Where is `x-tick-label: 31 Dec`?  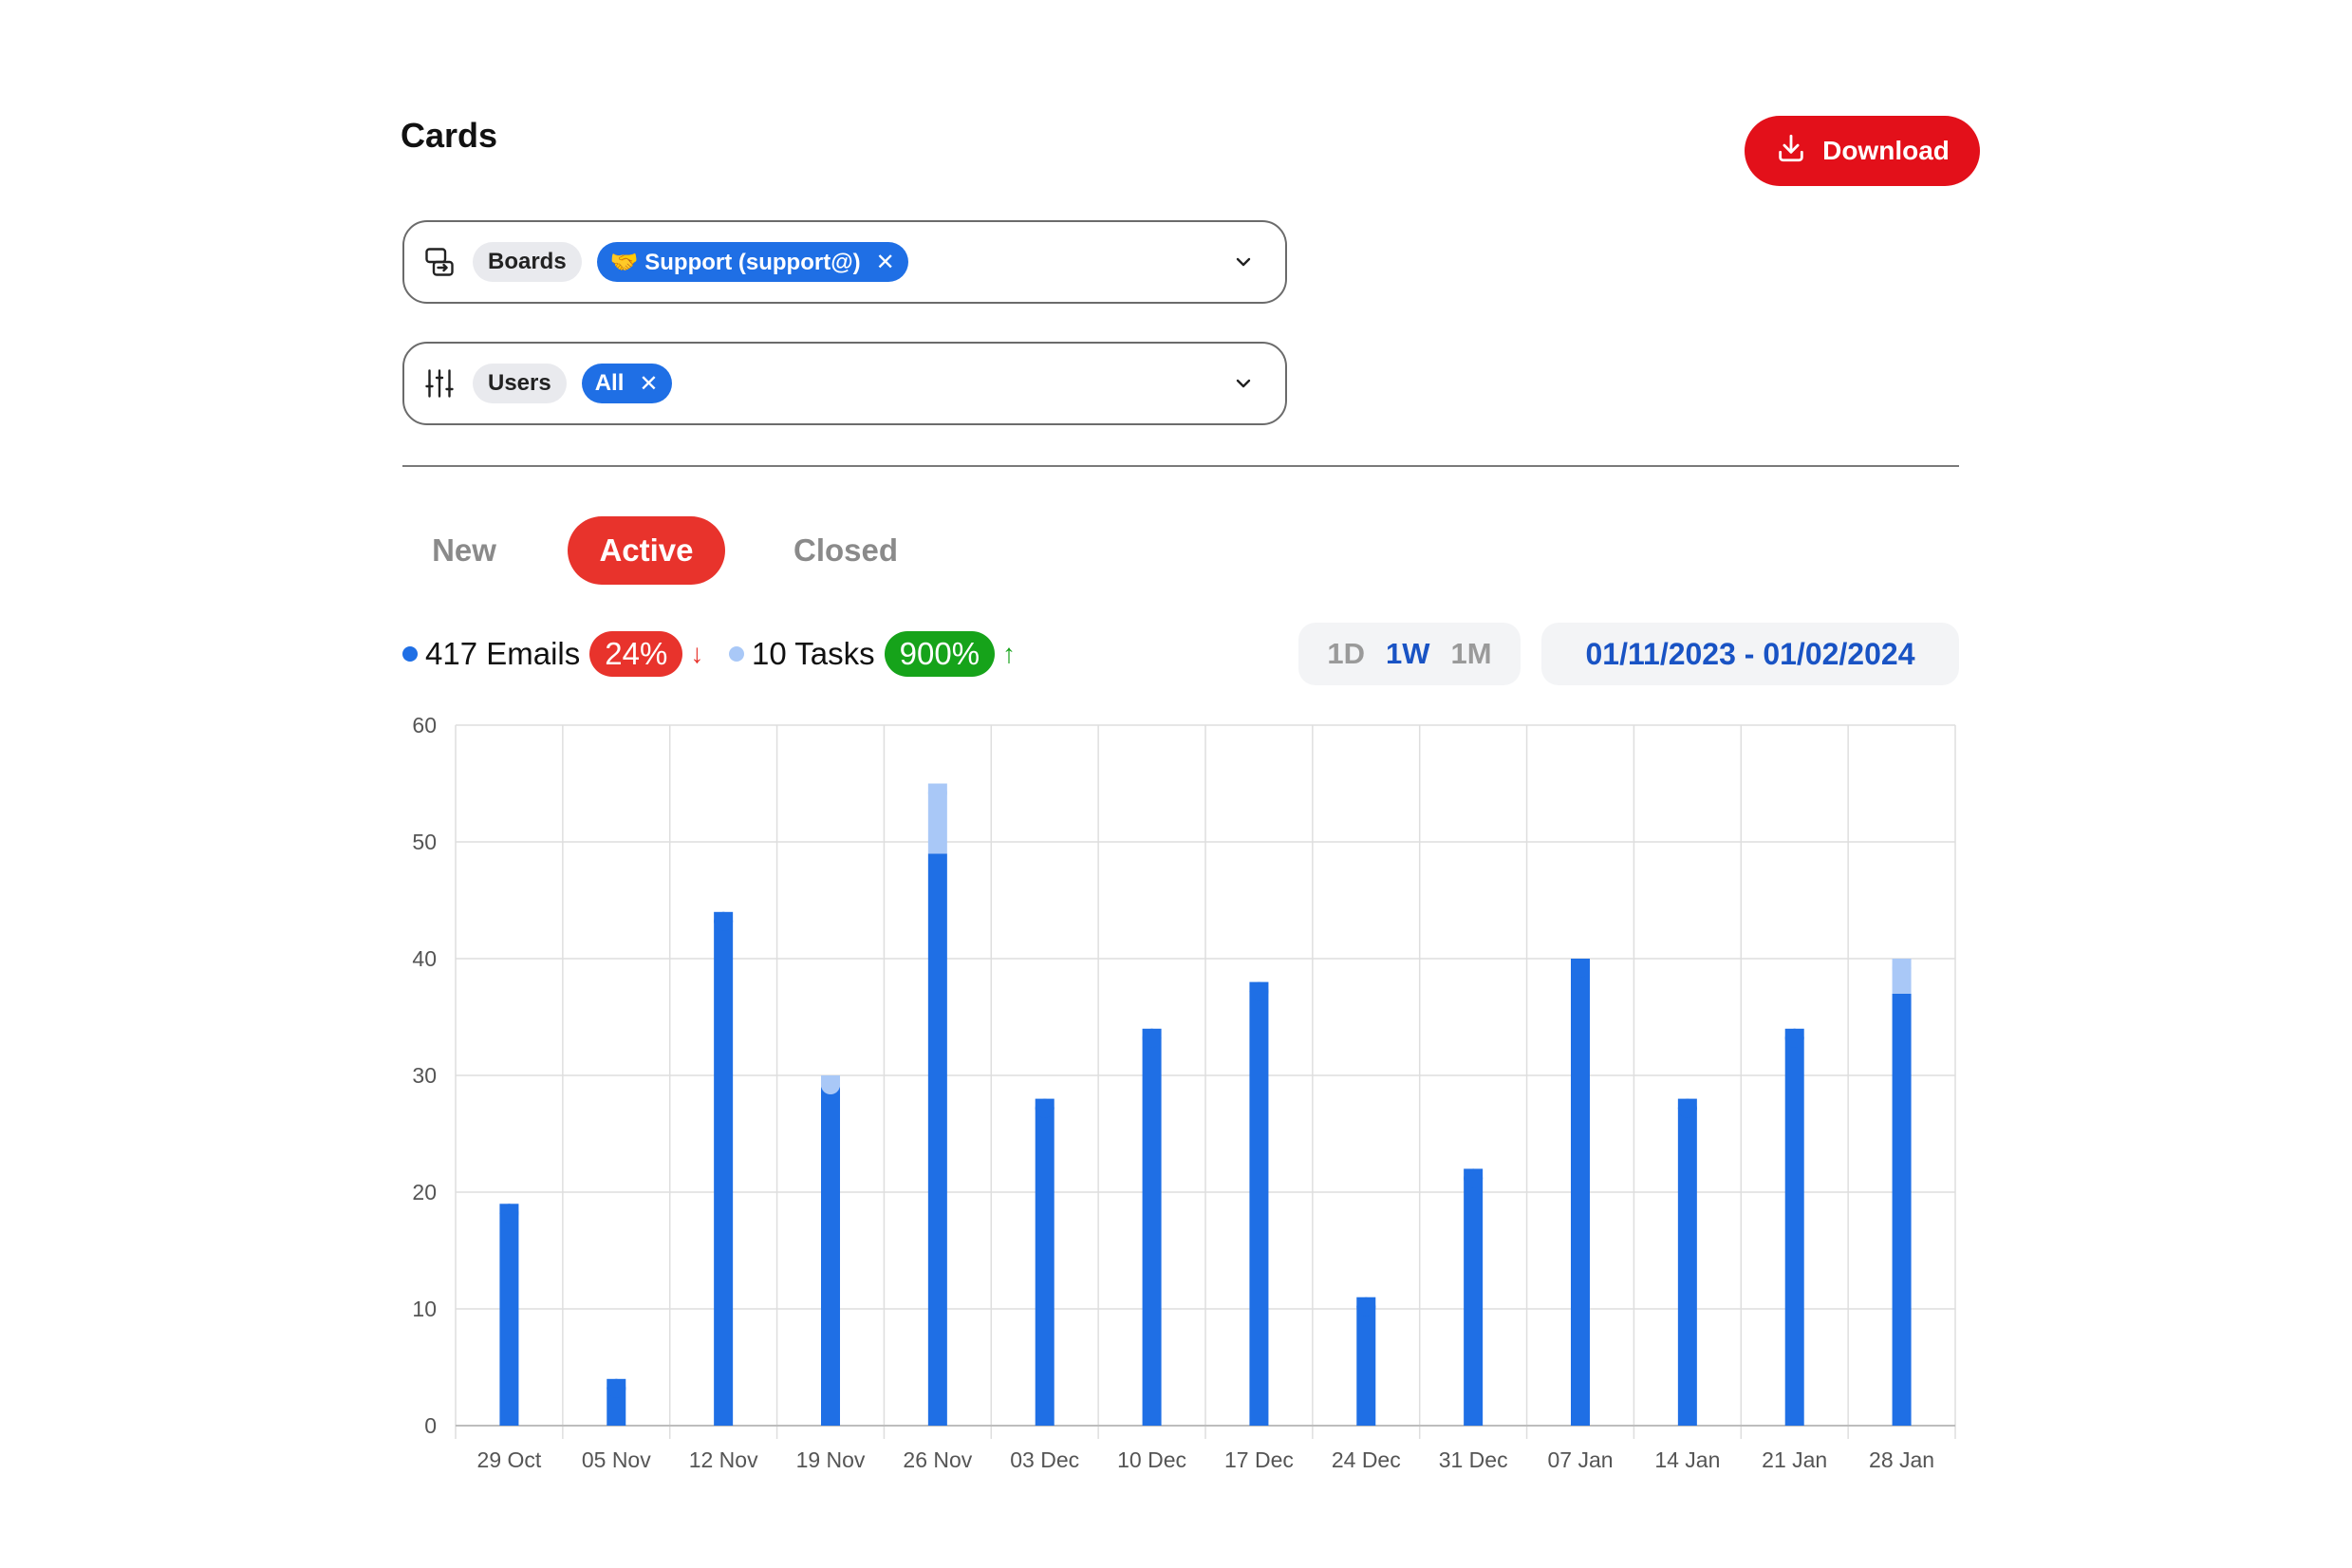 x-tick-label: 31 Dec is located at coordinates (1473, 1459).